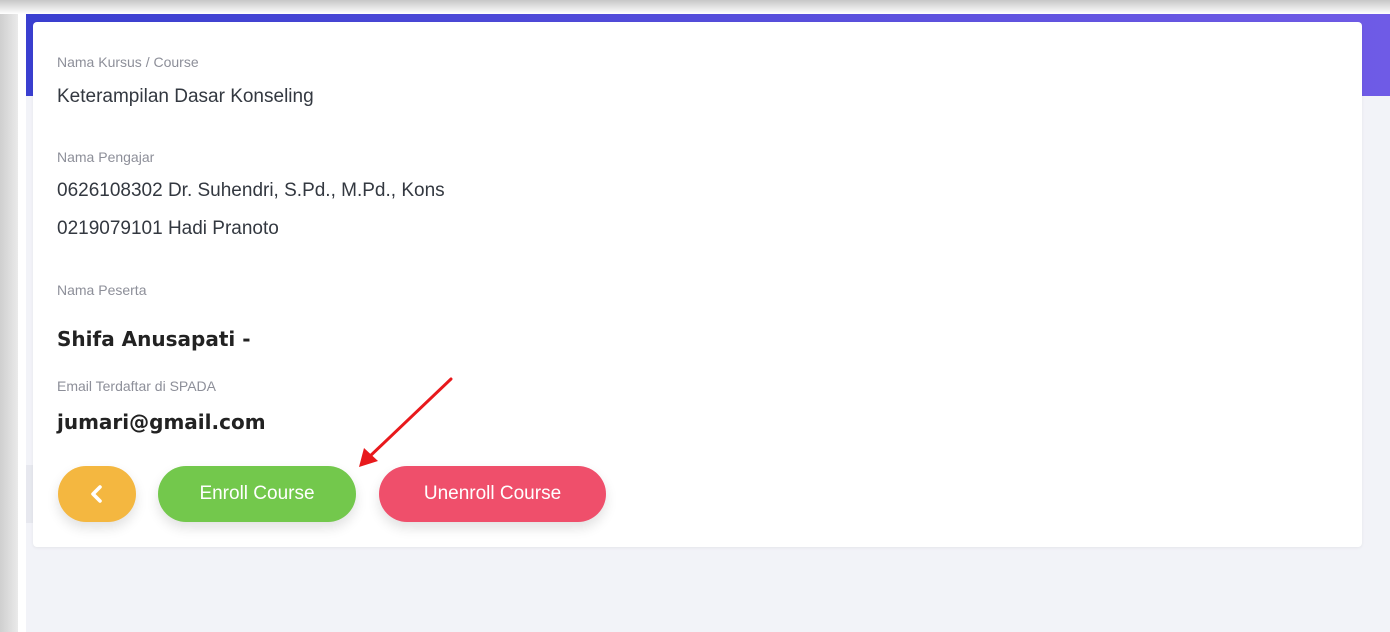  What do you see at coordinates (492, 494) in the screenshot?
I see `unenroll-course-button: Unenroll Course` at bounding box center [492, 494].